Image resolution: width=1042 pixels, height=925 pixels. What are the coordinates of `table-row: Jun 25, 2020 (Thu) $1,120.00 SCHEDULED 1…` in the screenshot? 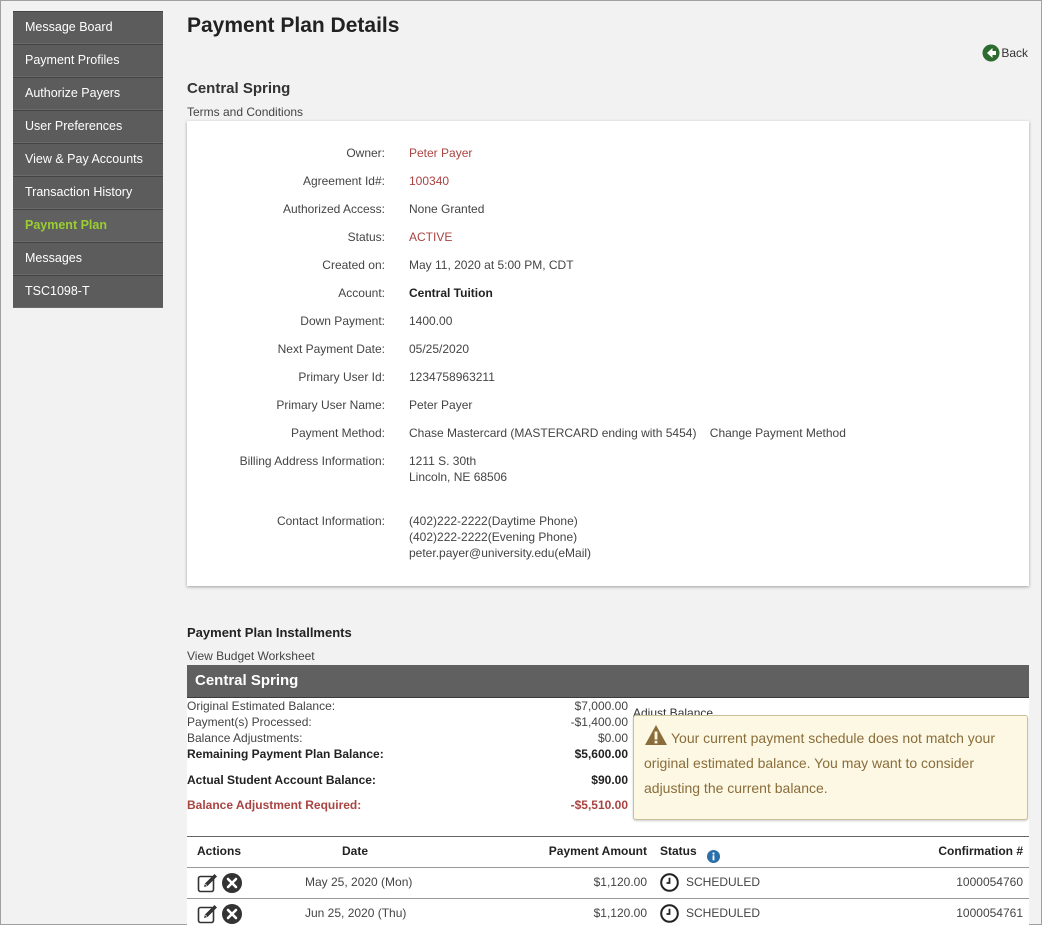 It's located at (608, 912).